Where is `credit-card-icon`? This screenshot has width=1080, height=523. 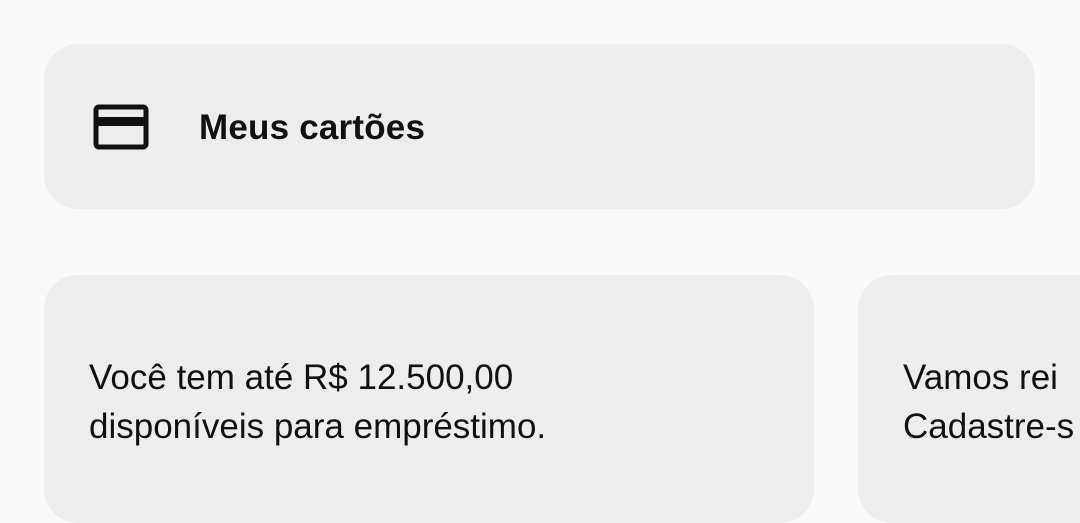 credit-card-icon is located at coordinates (121, 127).